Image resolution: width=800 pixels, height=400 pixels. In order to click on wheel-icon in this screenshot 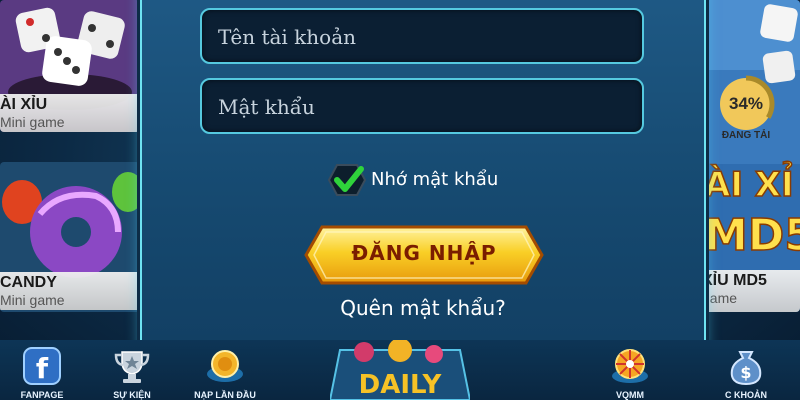, I will do `click(630, 366)`.